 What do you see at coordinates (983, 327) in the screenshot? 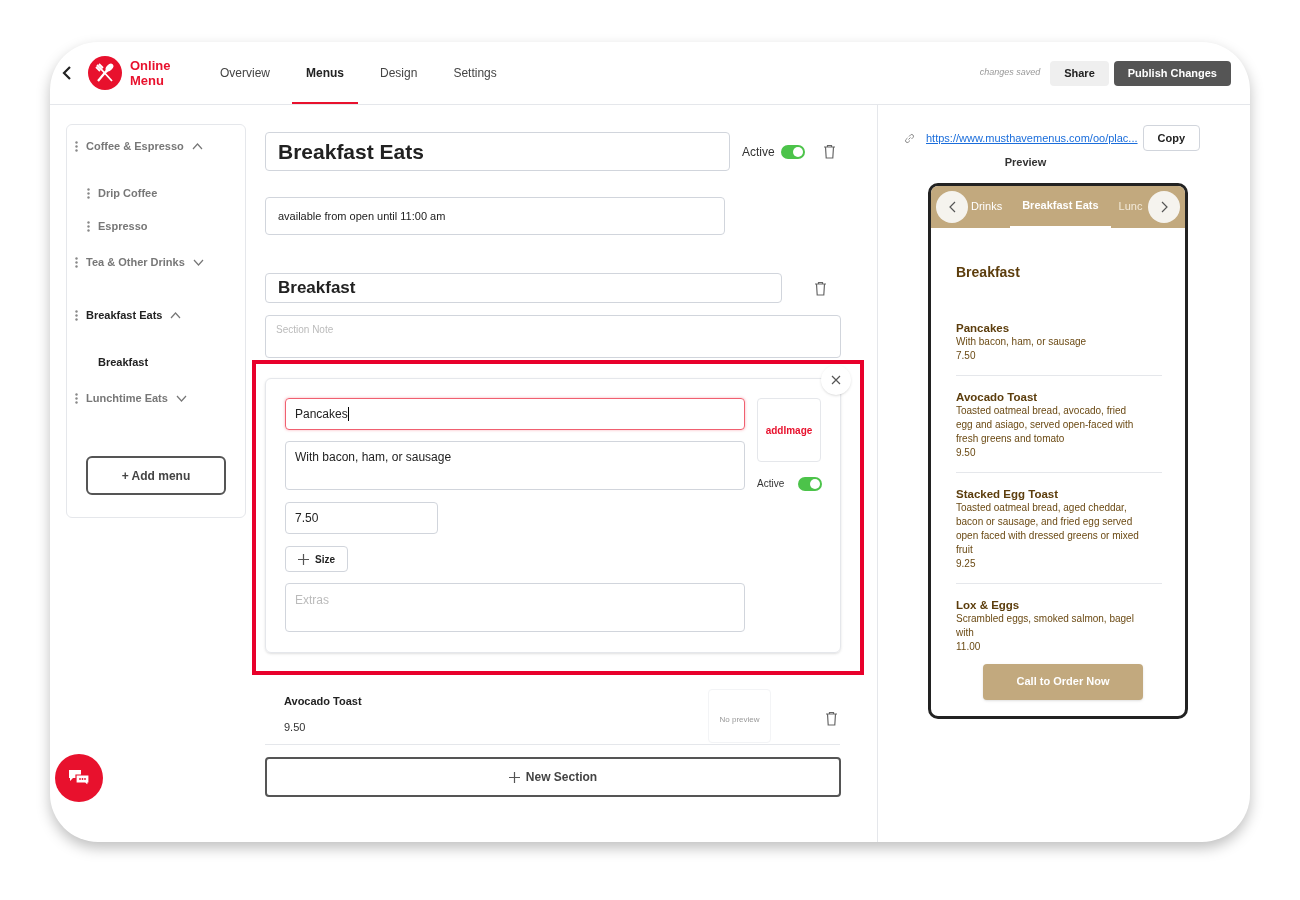
I see `preview-item-name: Pancakes` at bounding box center [983, 327].